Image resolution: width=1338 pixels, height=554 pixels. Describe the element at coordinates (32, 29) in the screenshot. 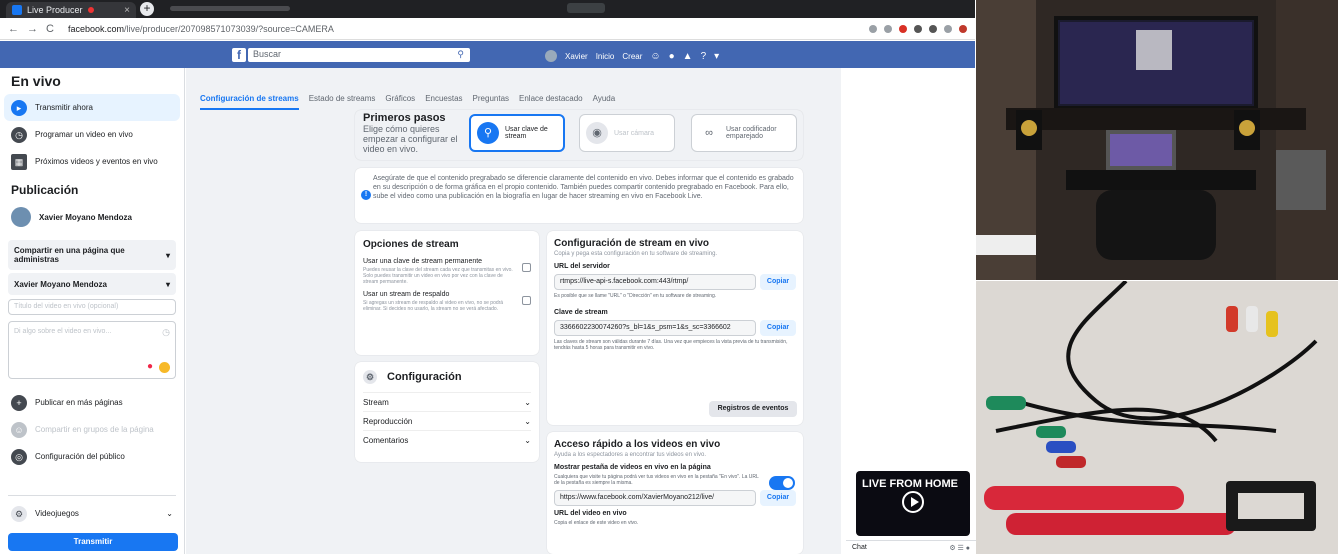

I see `forward-icon: →` at that location.